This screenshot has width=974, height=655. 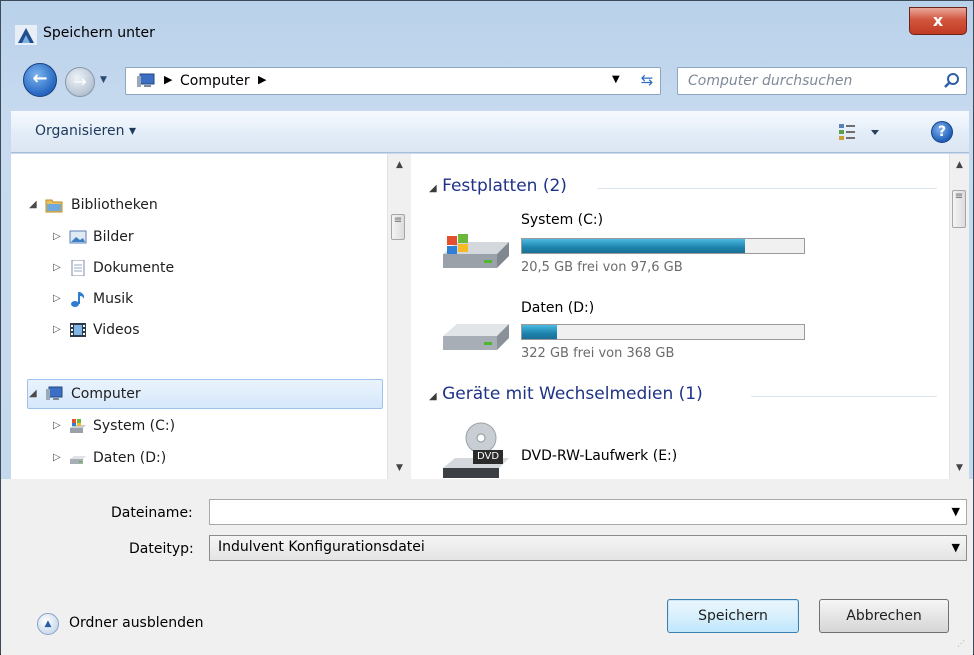 I want to click on filetype-select: Indulvent Konfigurationsdatei ▼, so click(x=588, y=548).